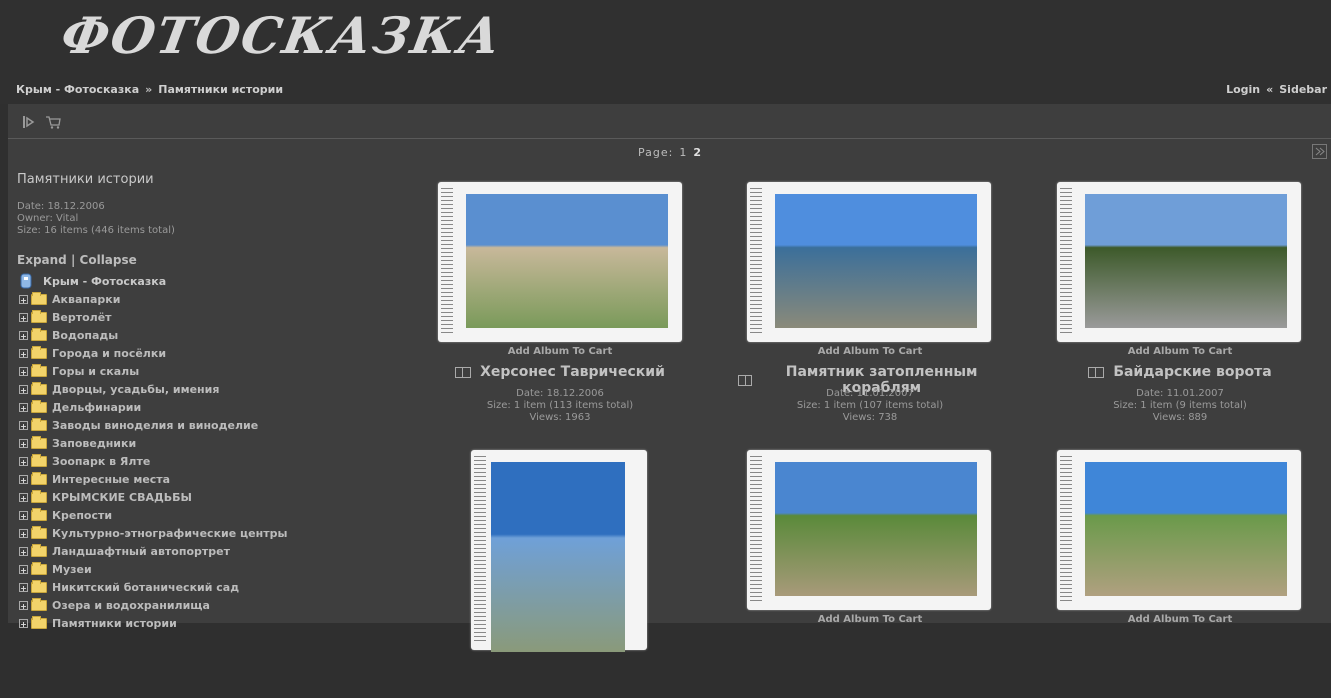 Image resolution: width=1331 pixels, height=698 pixels. I want to click on tree-item: + Заводы виноделия и виноделие, so click(207, 425).